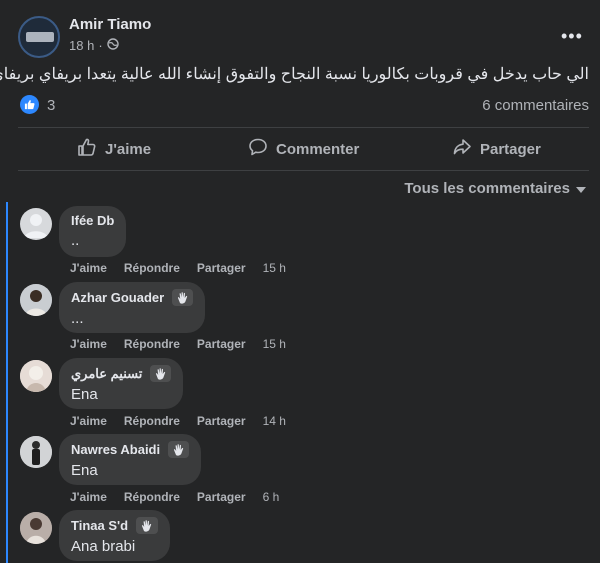  I want to click on share-button: Partager, so click(496, 149).